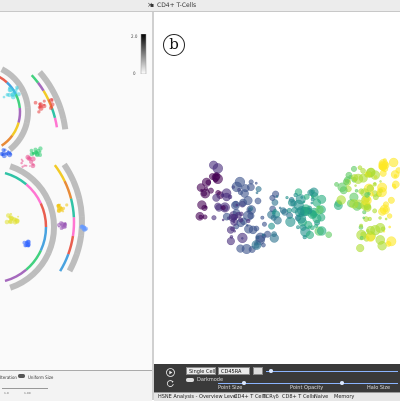  What do you see at coordinates (201, 371) in the screenshot?
I see `mode-select: Single Cell` at bounding box center [201, 371].